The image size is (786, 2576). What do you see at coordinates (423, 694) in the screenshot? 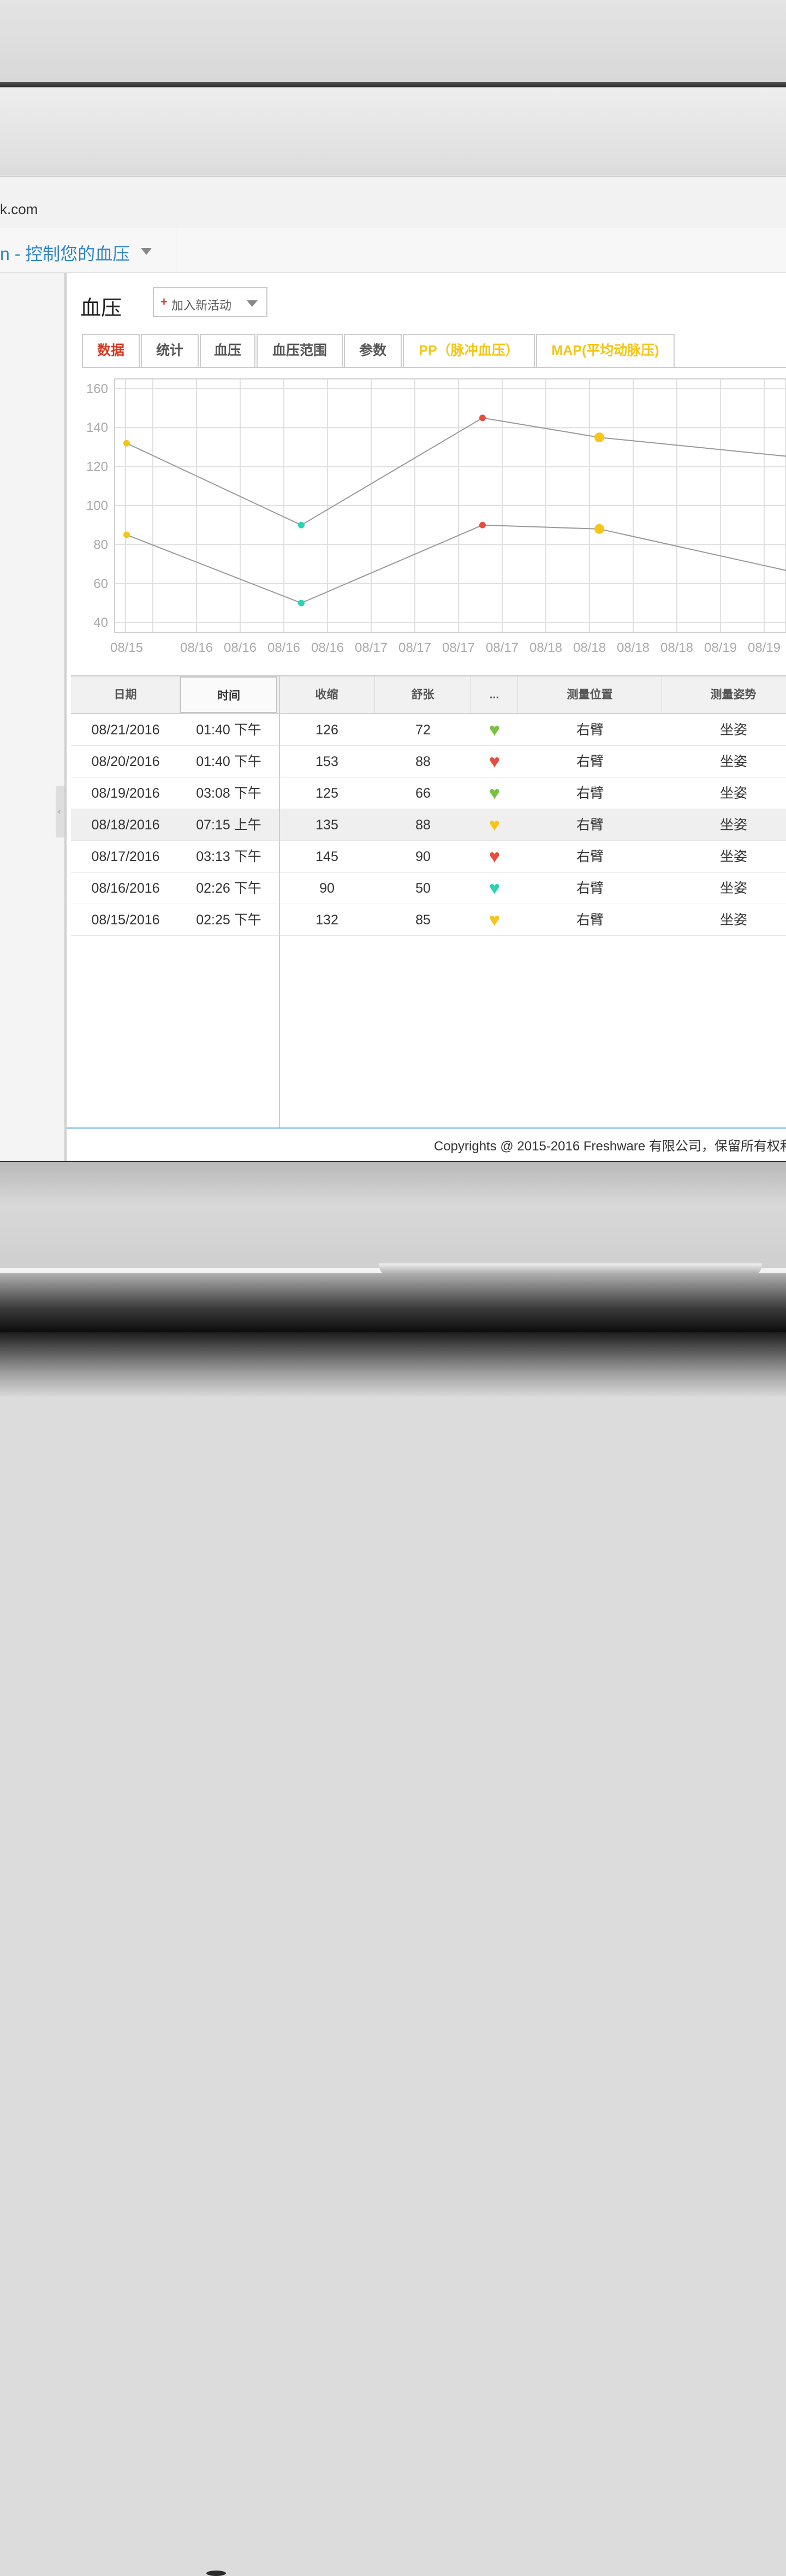
I see `column-header-diastolic: 舒张` at bounding box center [423, 694].